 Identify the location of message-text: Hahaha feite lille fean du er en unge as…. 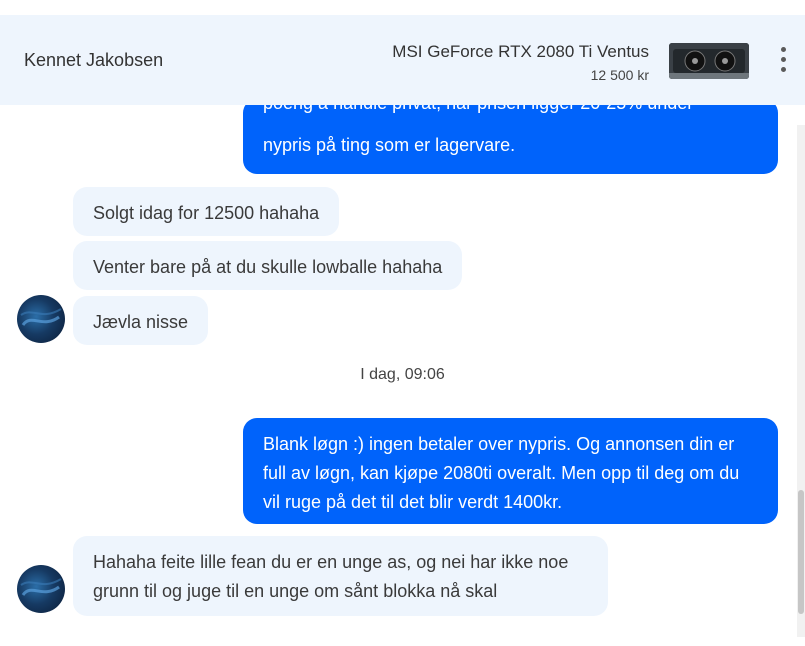
(331, 576).